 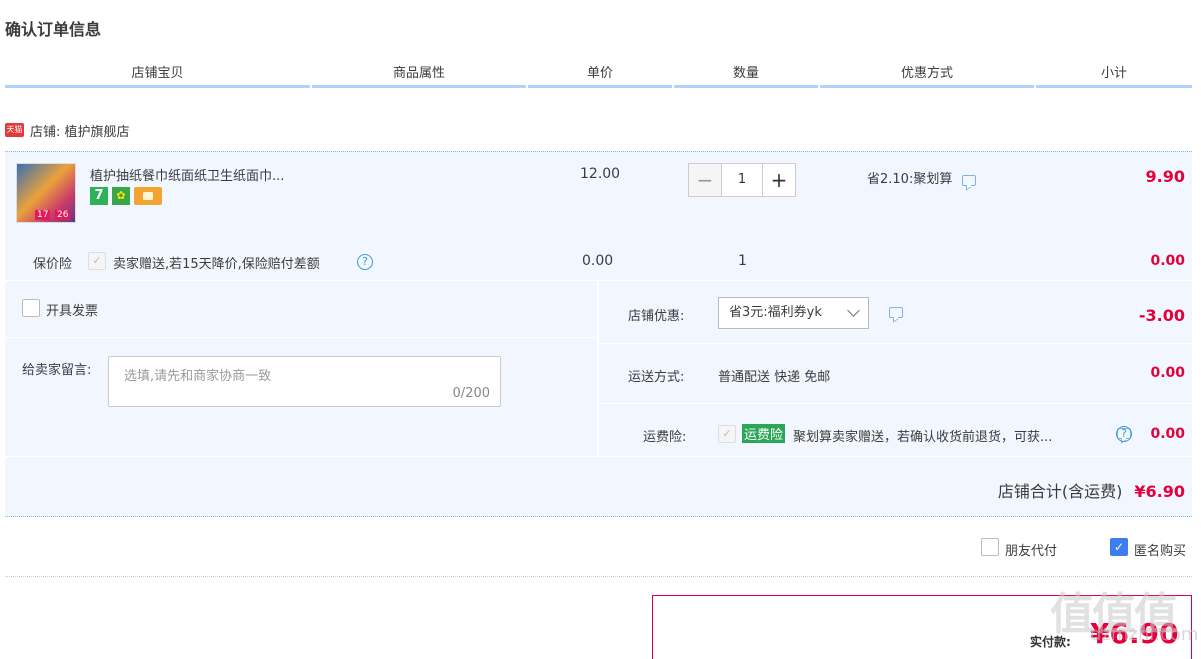 What do you see at coordinates (31, 308) in the screenshot?
I see `invoice-checkbox` at bounding box center [31, 308].